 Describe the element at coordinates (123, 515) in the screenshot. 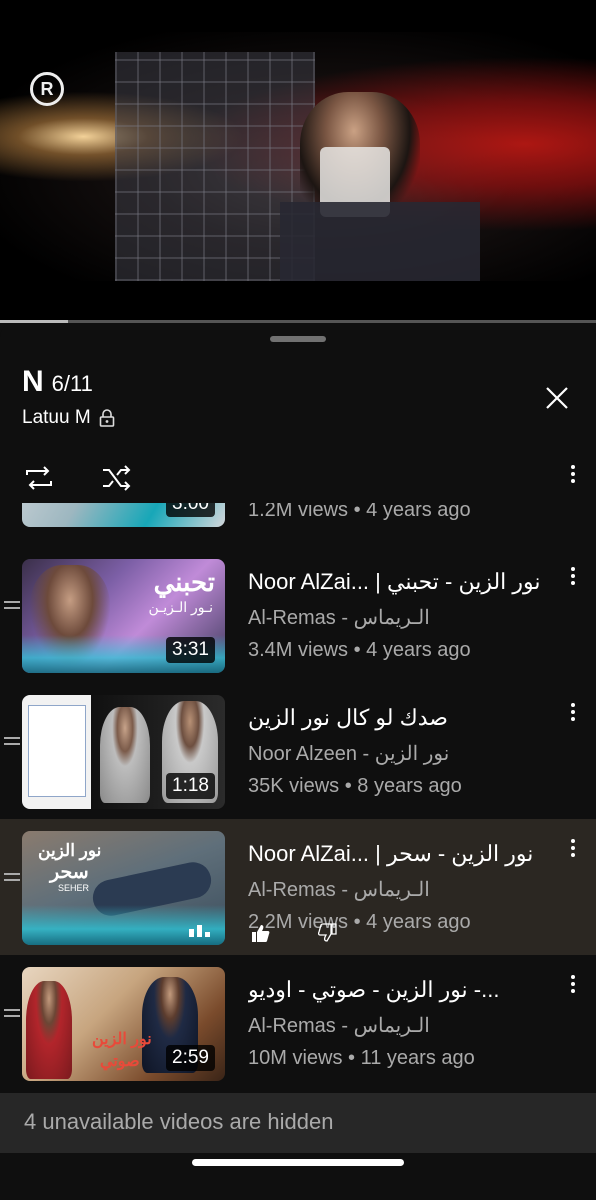

I see `video-thumbnail: 3:00` at that location.